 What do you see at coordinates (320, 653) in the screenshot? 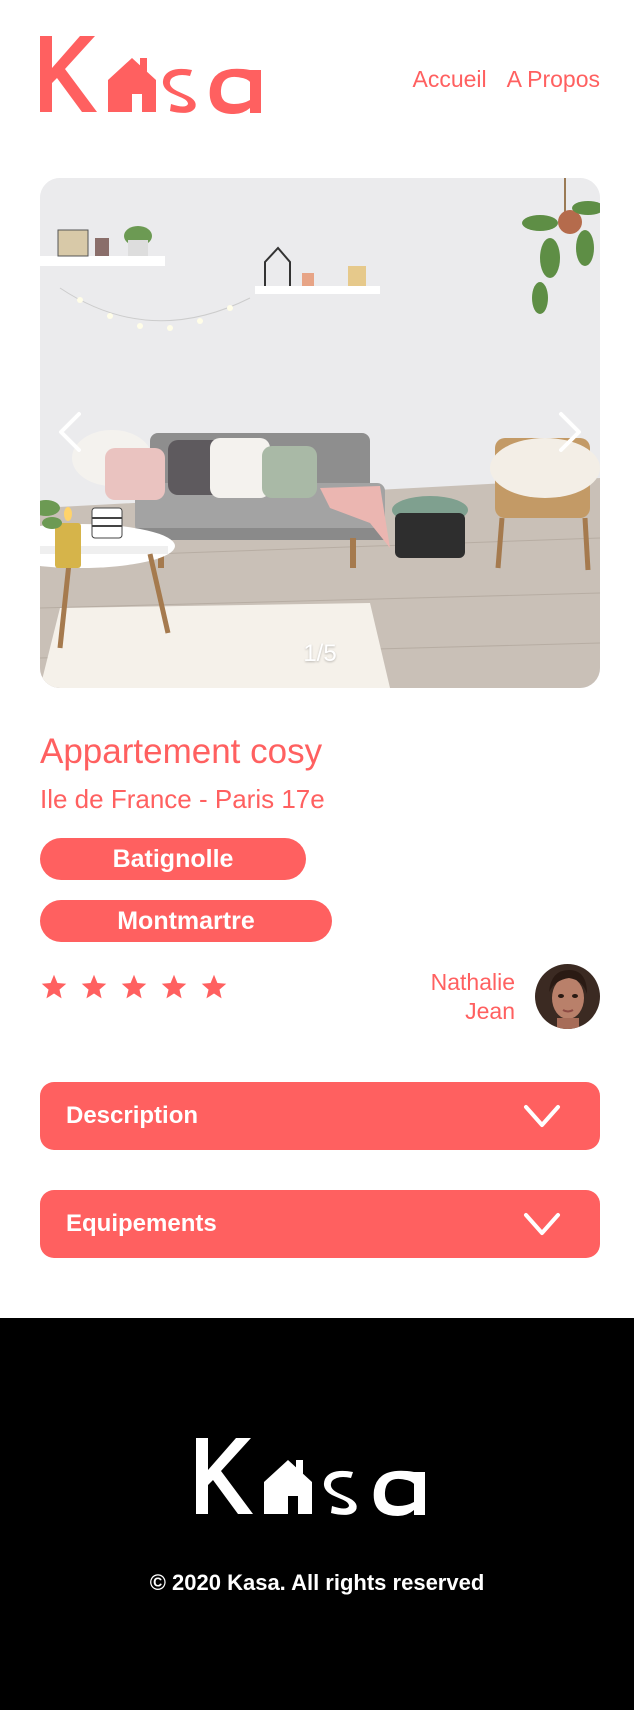
I see `carousel-counter: 1/5` at bounding box center [320, 653].